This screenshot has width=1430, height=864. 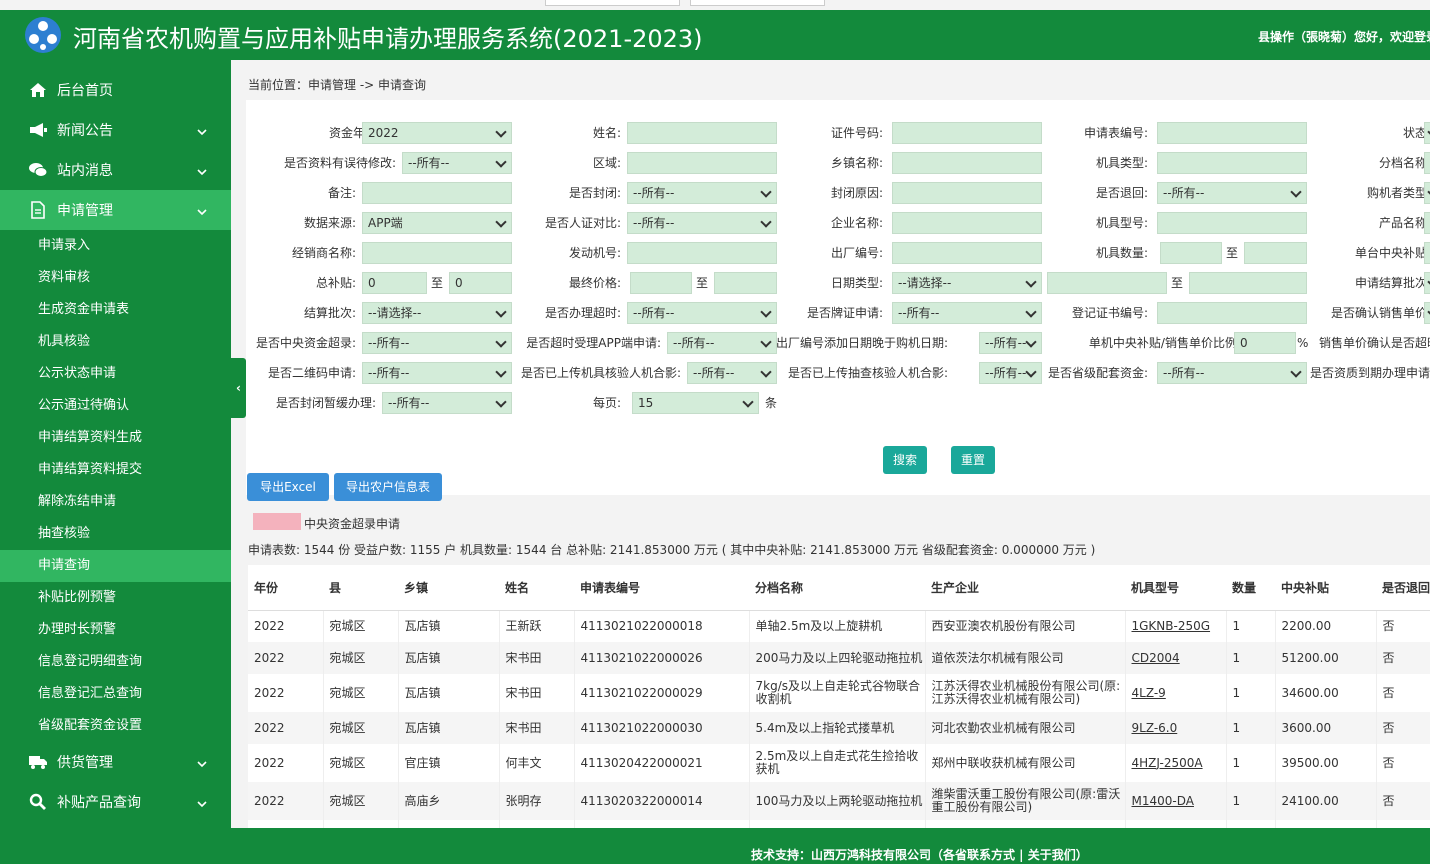 What do you see at coordinates (115, 802) in the screenshot?
I see `menu-product: 补贴产品查询` at bounding box center [115, 802].